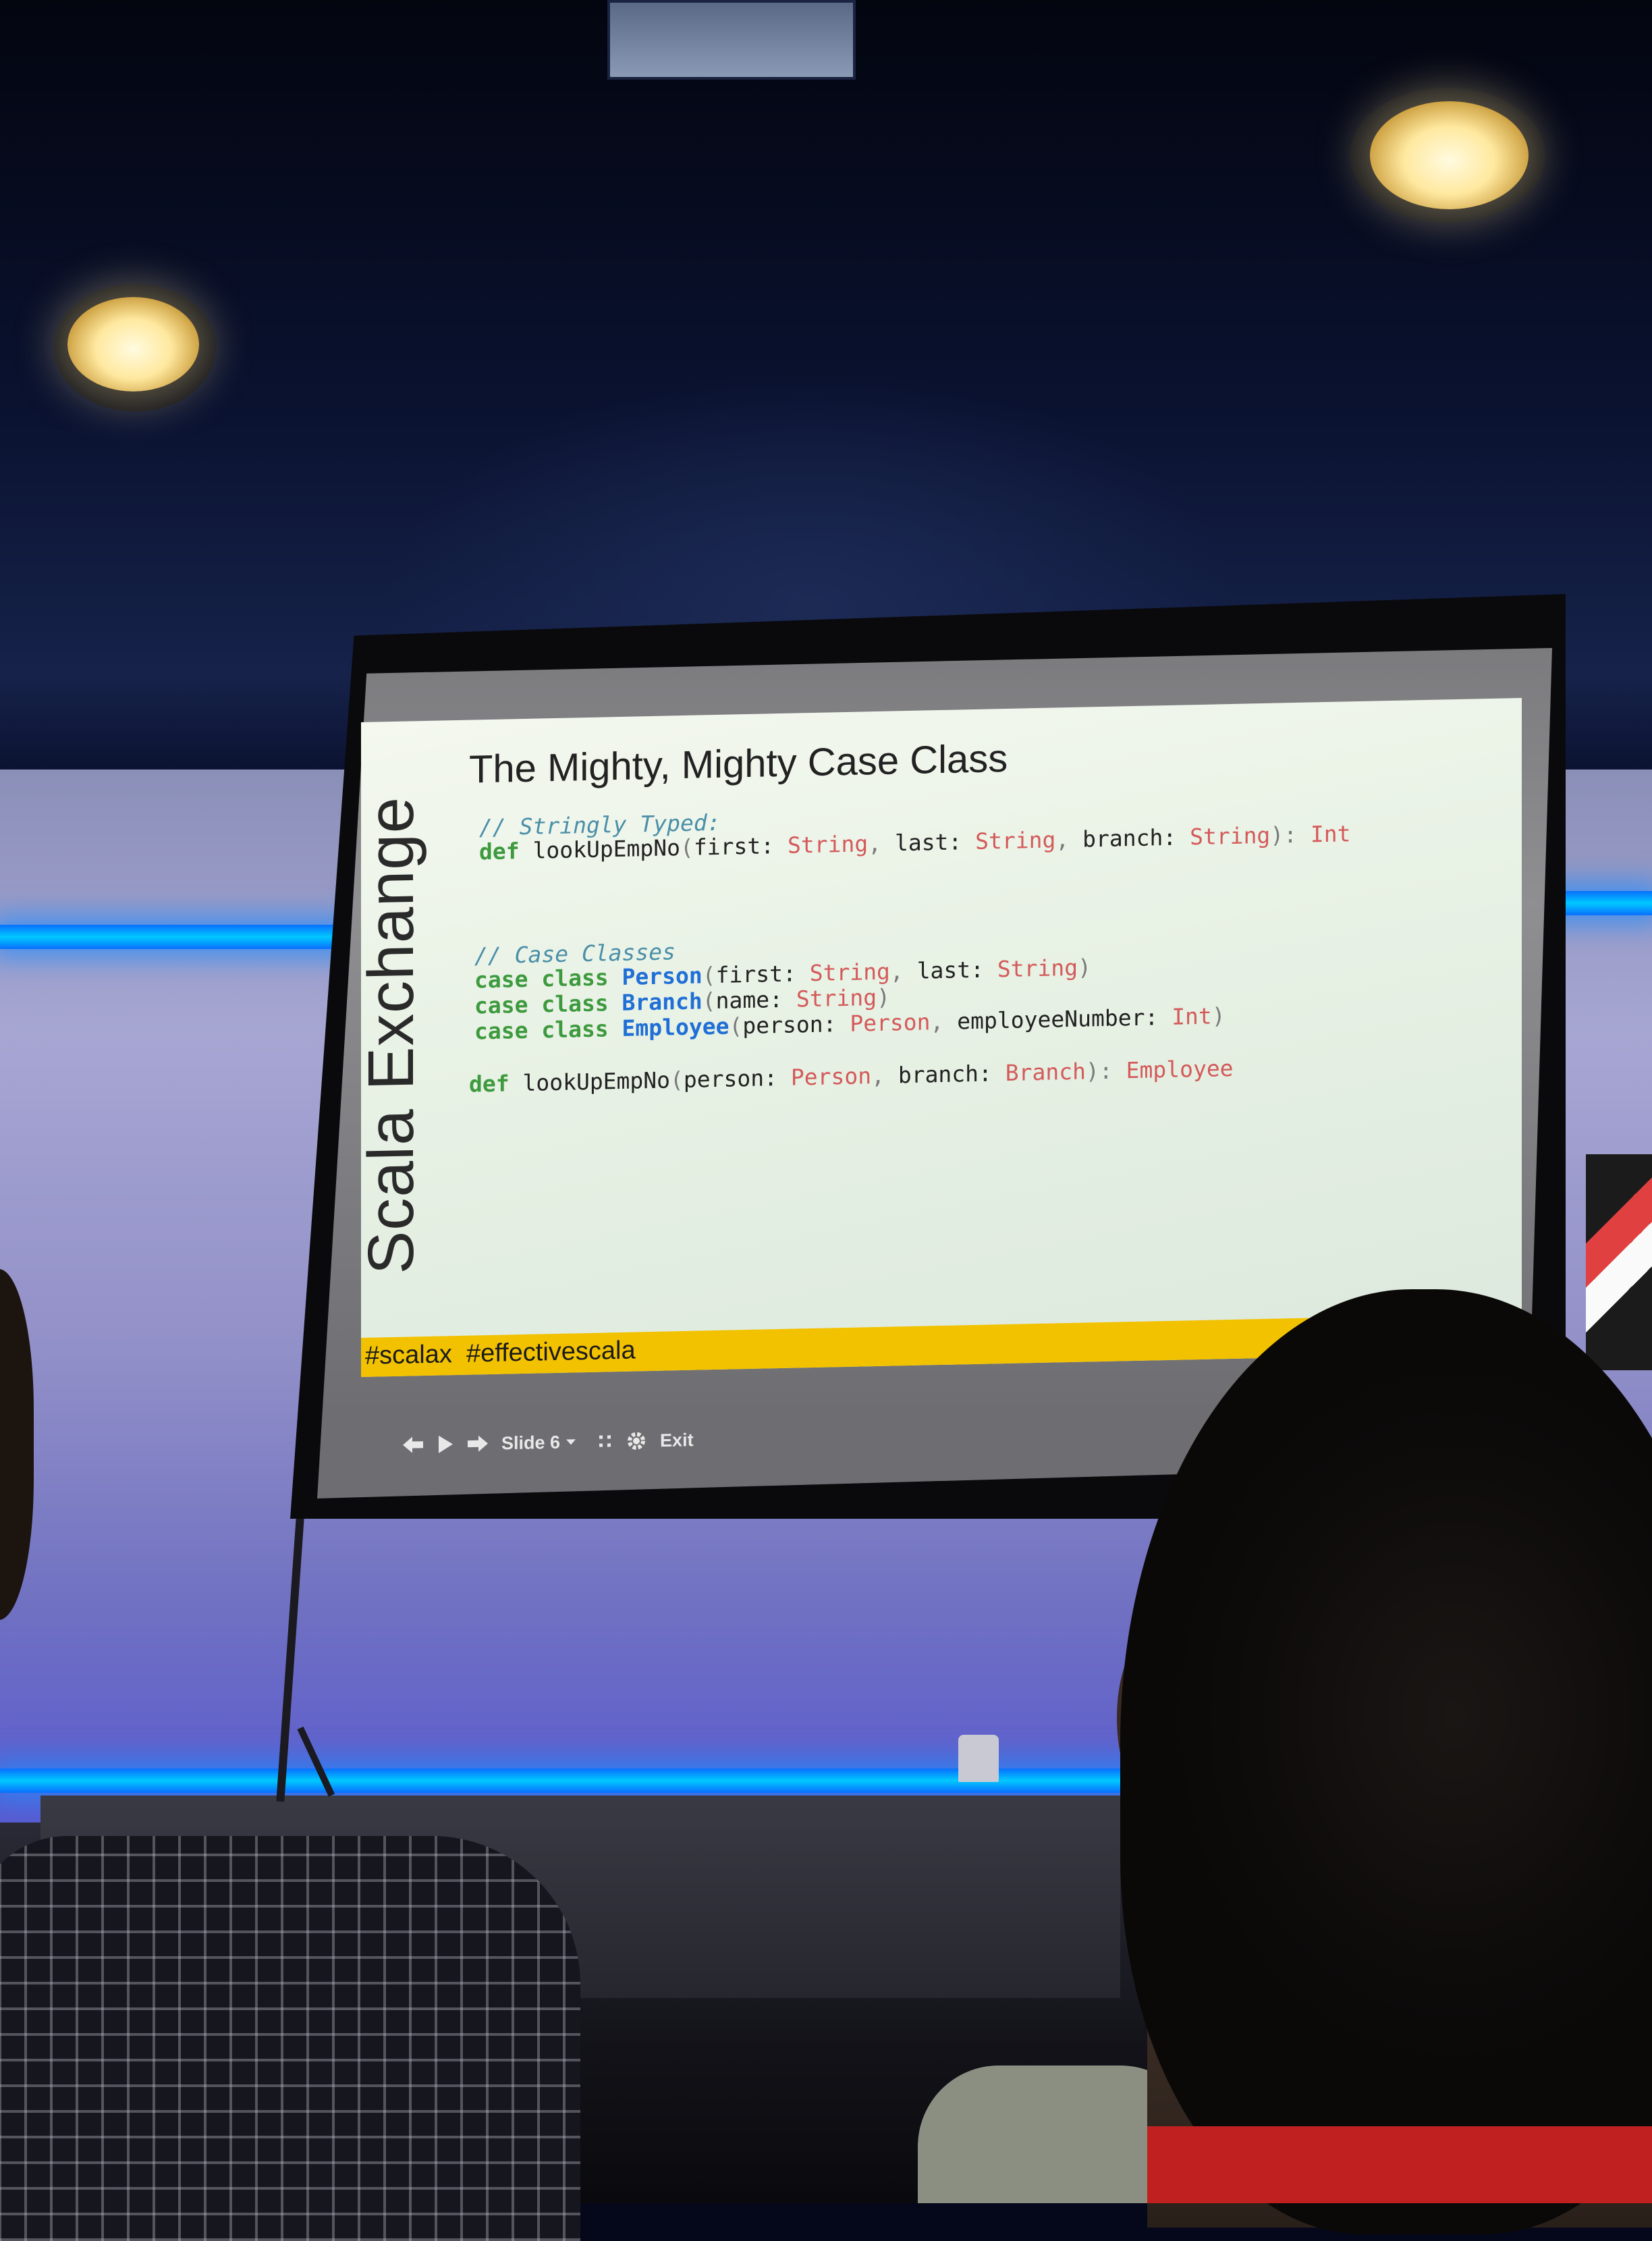  I want to click on slide-number-label: Slide 6, so click(531, 1442).